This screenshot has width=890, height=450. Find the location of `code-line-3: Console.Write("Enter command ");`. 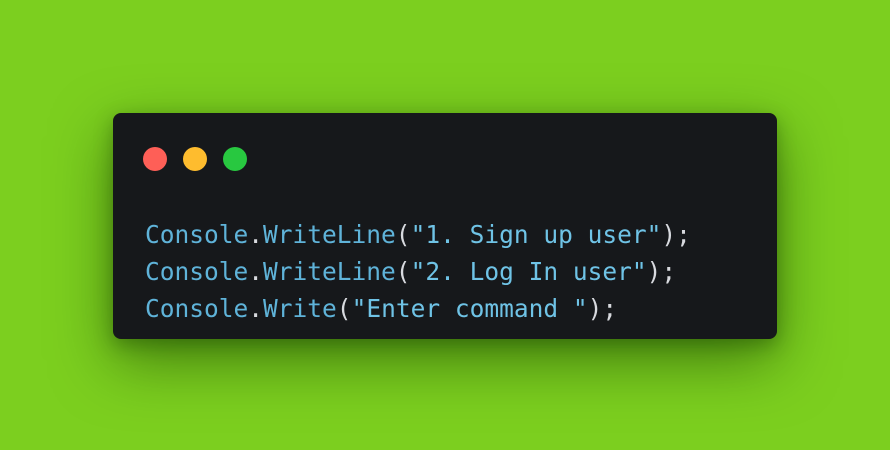

code-line-3: Console.Write("Enter command "); is located at coordinates (418, 308).